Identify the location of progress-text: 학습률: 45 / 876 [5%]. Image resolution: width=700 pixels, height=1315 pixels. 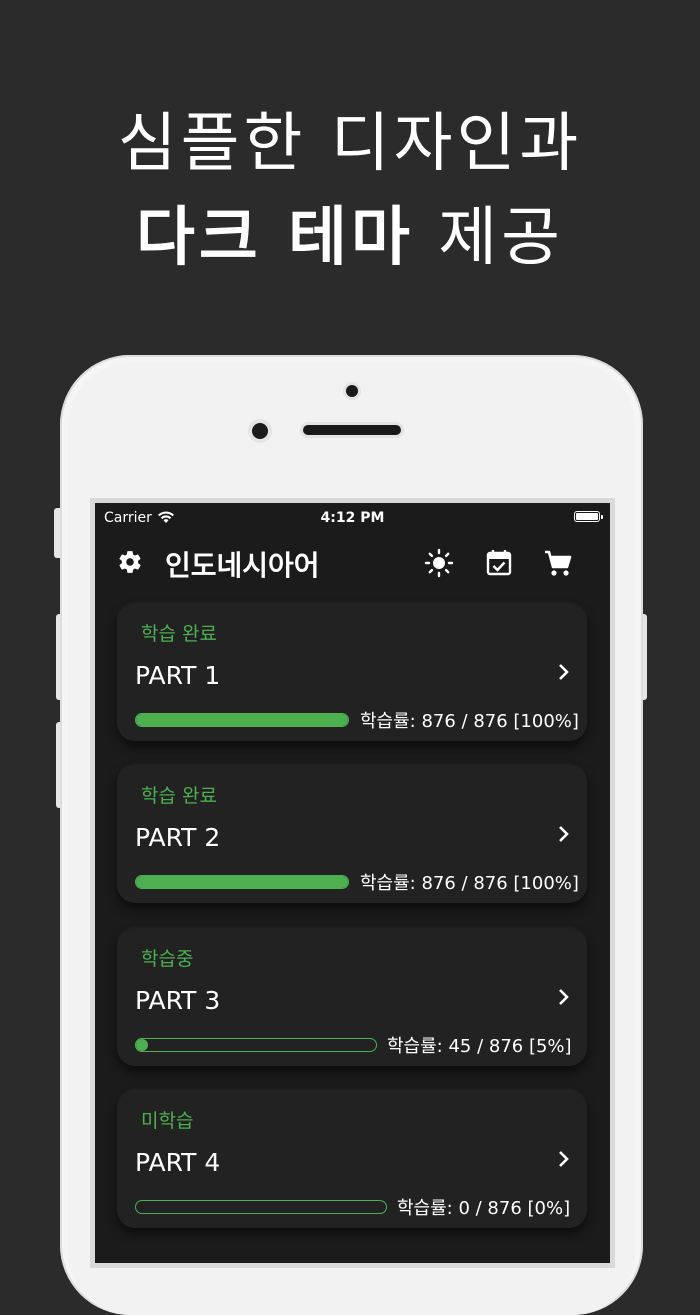
(479, 1046).